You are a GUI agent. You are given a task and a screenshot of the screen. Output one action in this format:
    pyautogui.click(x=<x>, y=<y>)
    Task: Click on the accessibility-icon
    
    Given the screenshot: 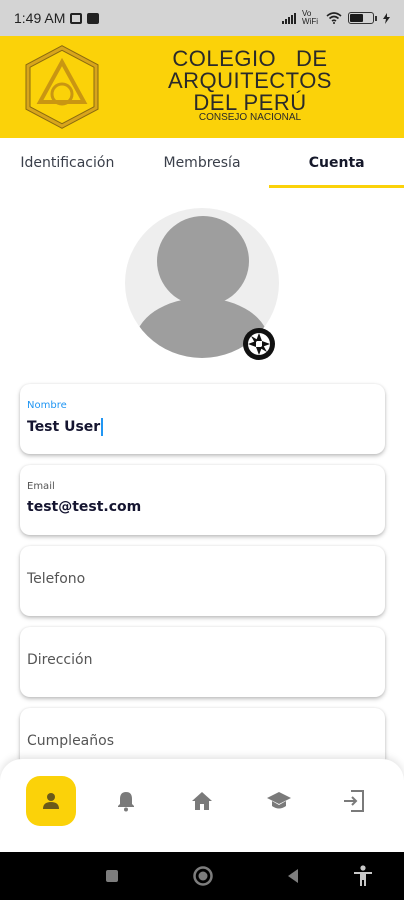 What is the action you would take?
    pyautogui.click(x=363, y=875)
    